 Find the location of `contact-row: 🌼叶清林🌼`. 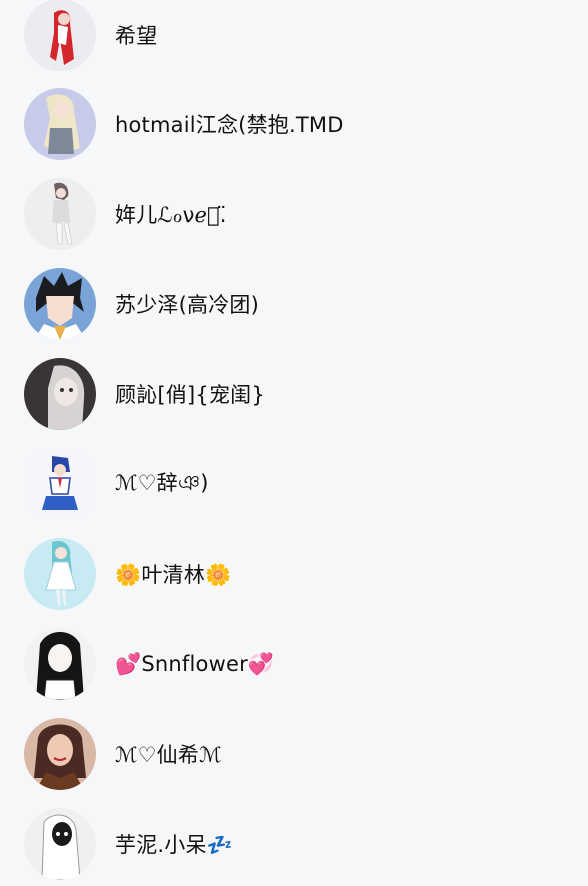

contact-row: 🌼叶清林🌼 is located at coordinates (294, 574).